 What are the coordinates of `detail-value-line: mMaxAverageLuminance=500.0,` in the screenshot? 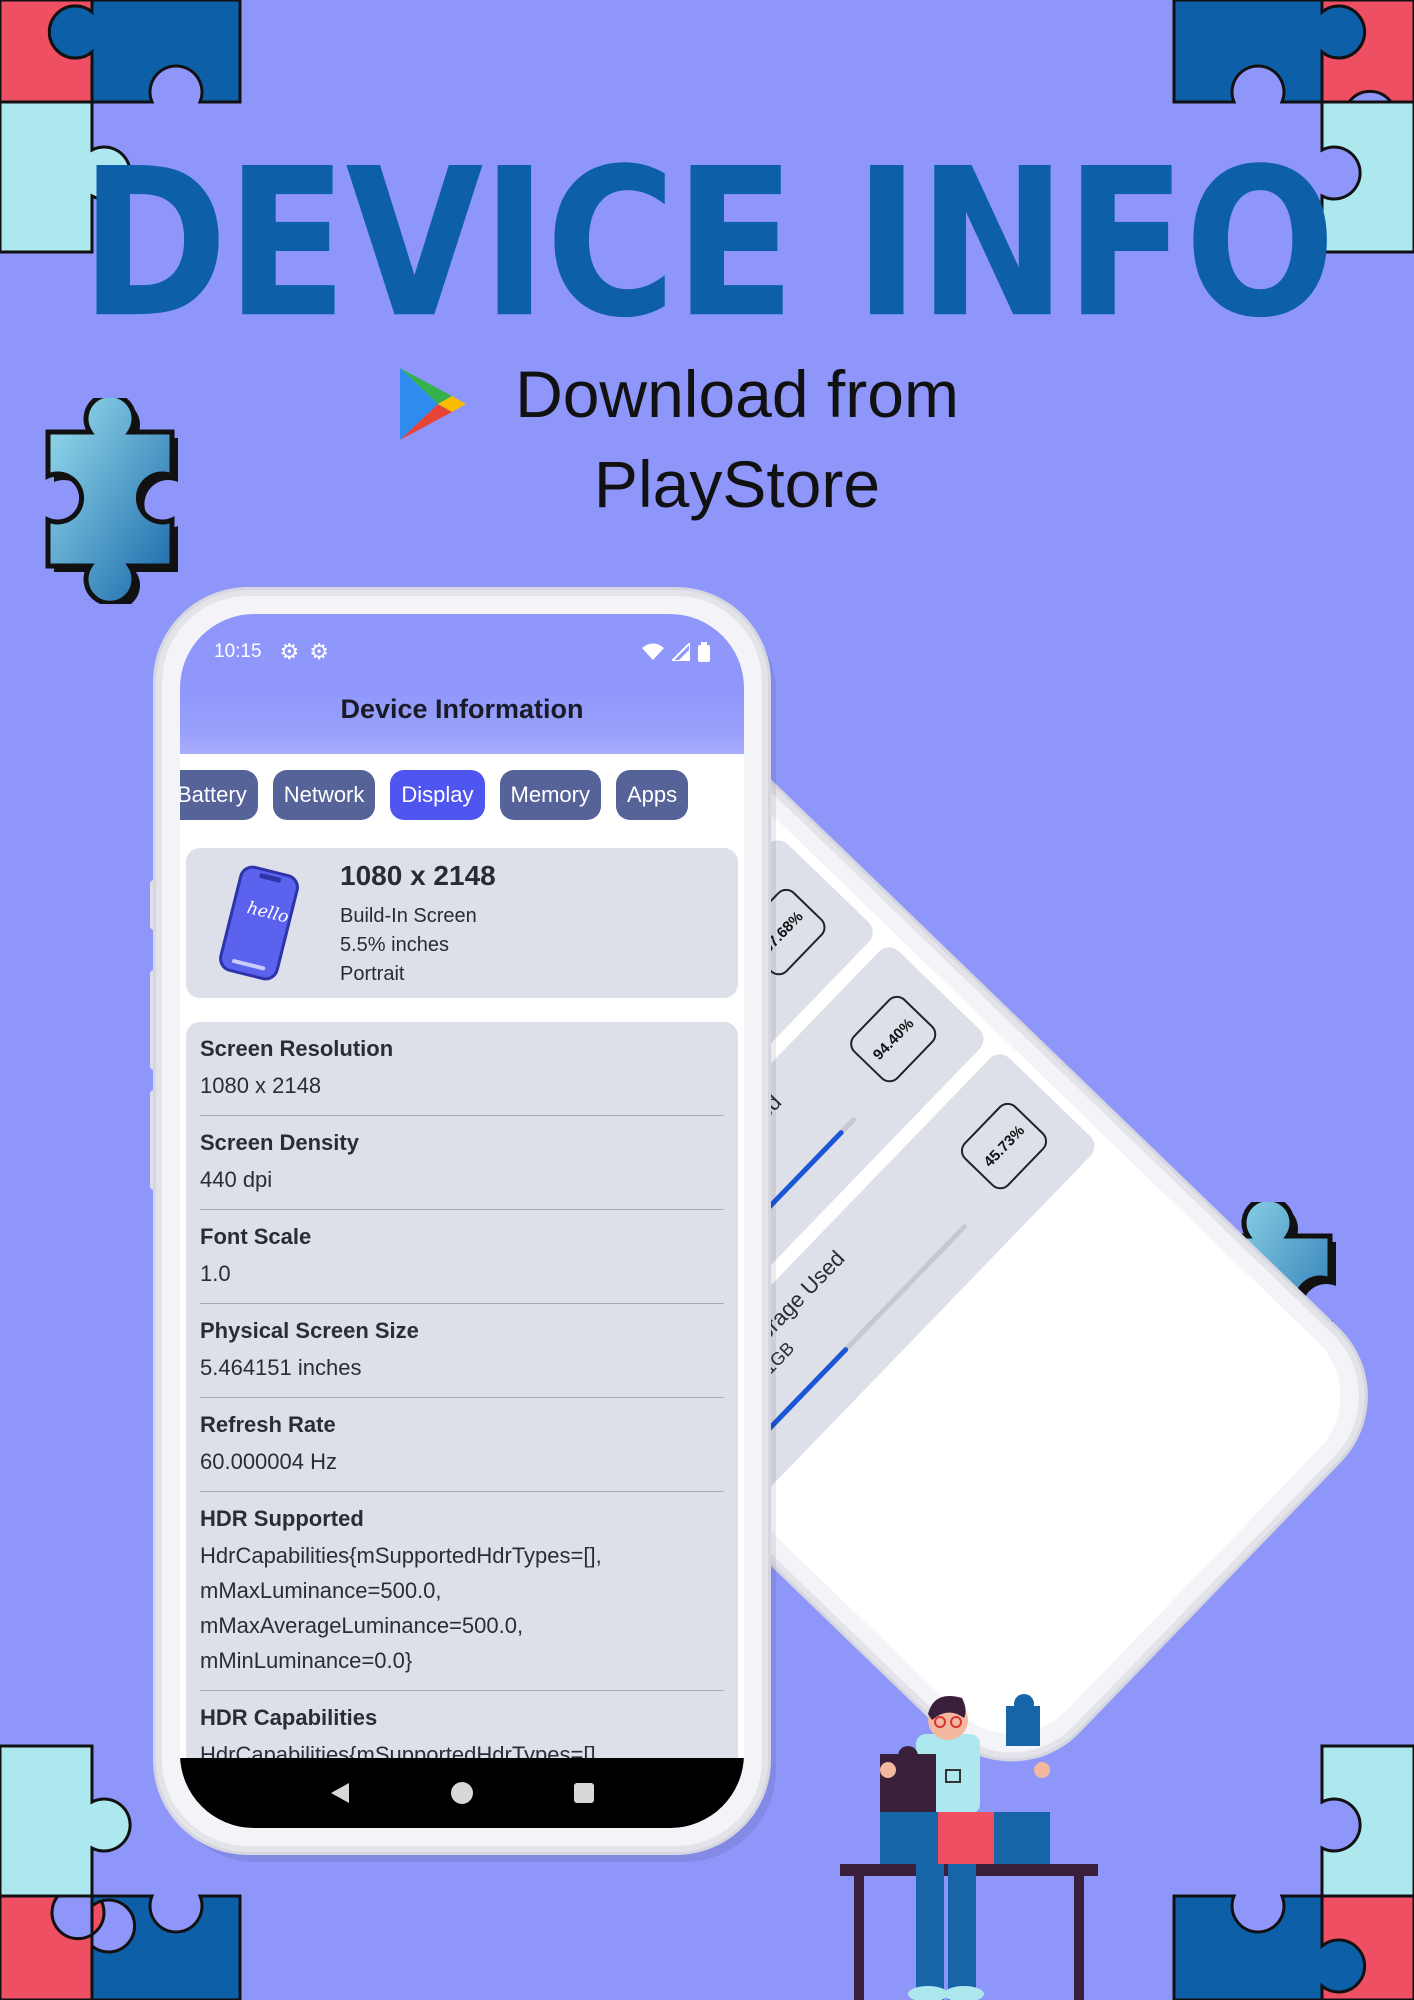 It's located at (362, 1625).